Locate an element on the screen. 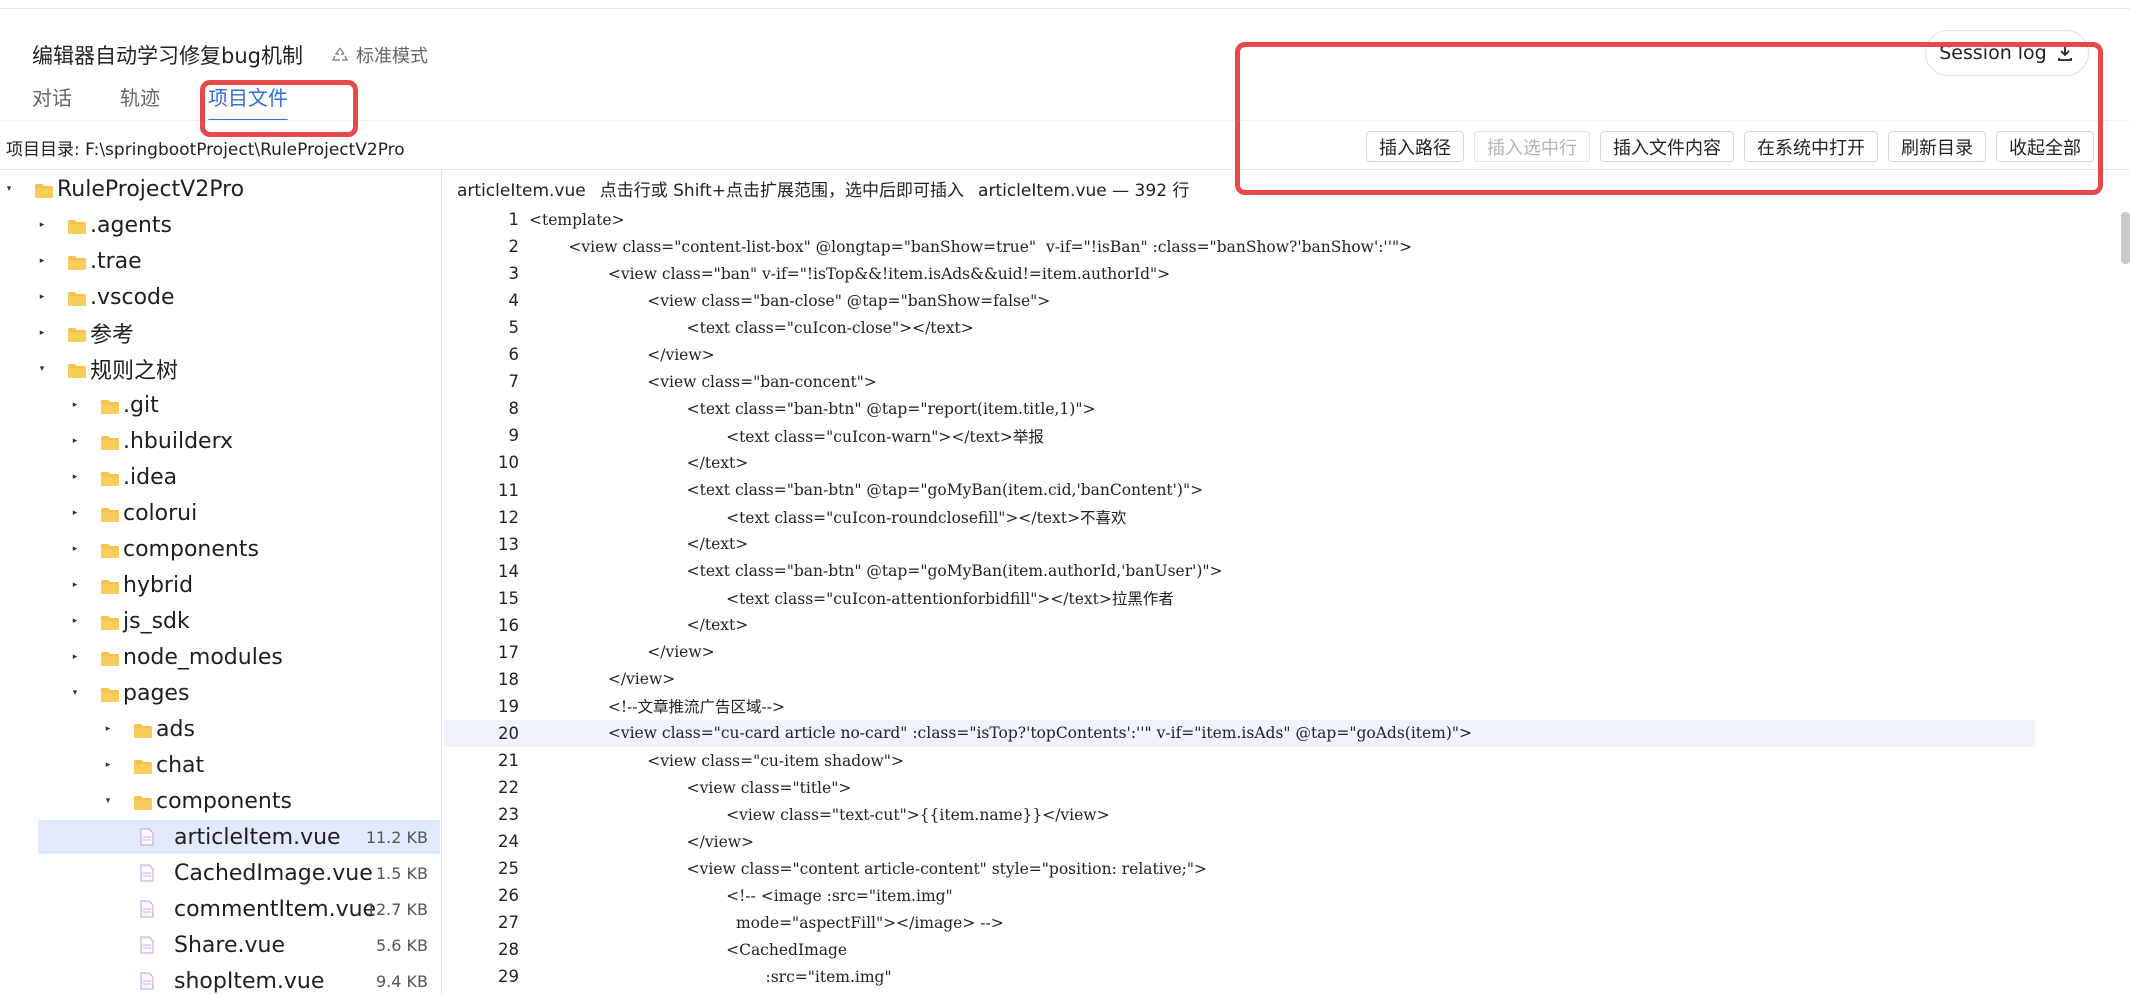 The image size is (2130, 995). code-line: 17 </view> is located at coordinates (1239, 652).